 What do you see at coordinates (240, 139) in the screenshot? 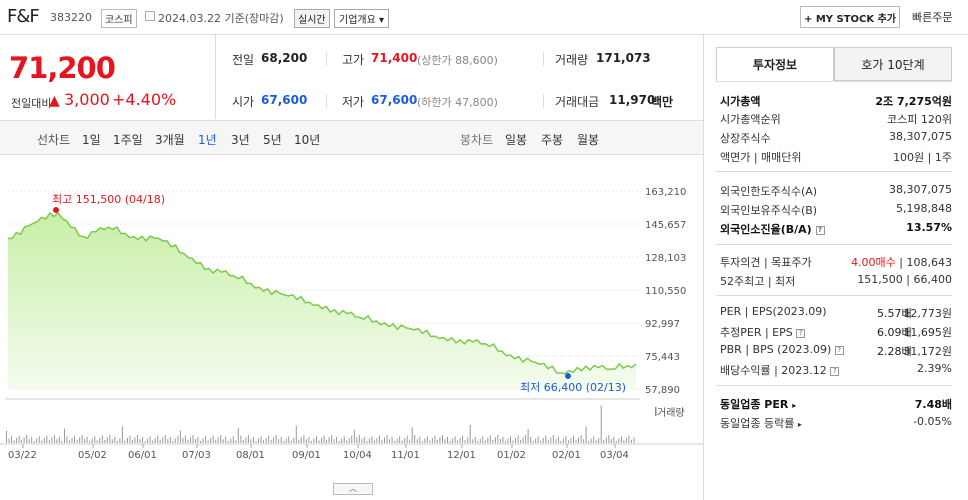
I see `tab-period-3y: 3년` at bounding box center [240, 139].